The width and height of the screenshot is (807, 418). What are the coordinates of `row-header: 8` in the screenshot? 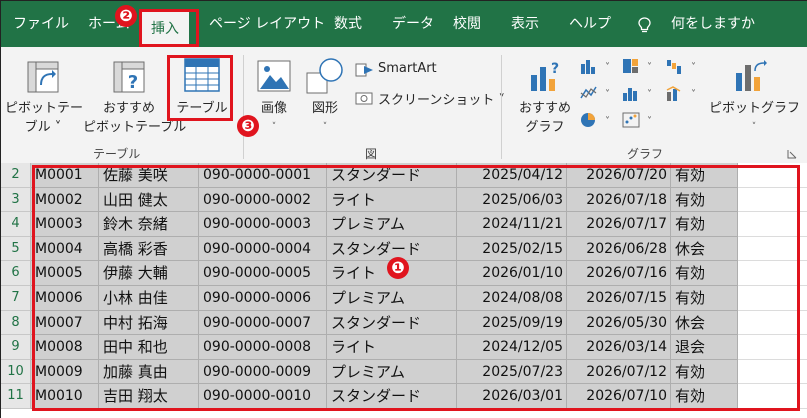 It's located at (16, 323).